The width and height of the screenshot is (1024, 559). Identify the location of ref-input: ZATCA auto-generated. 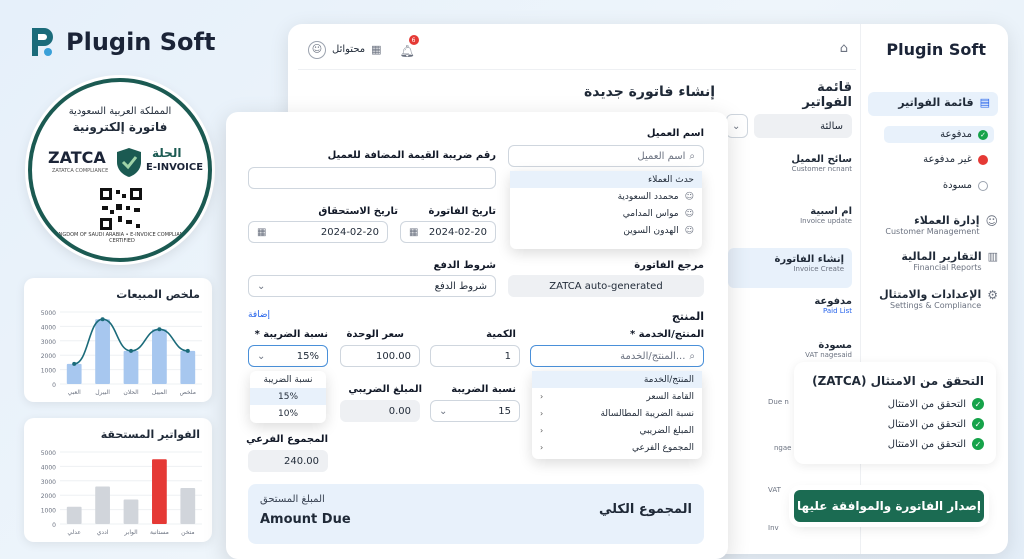
(606, 286).